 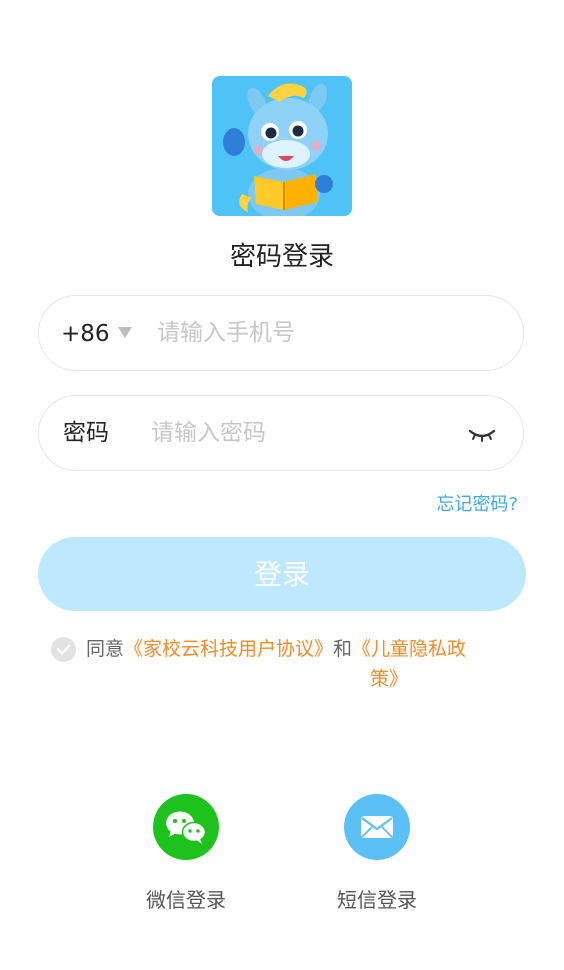 I want to click on agreement-text: 同意《家校云科技用户协议》和《儿童隐私政, so click(x=296, y=649).